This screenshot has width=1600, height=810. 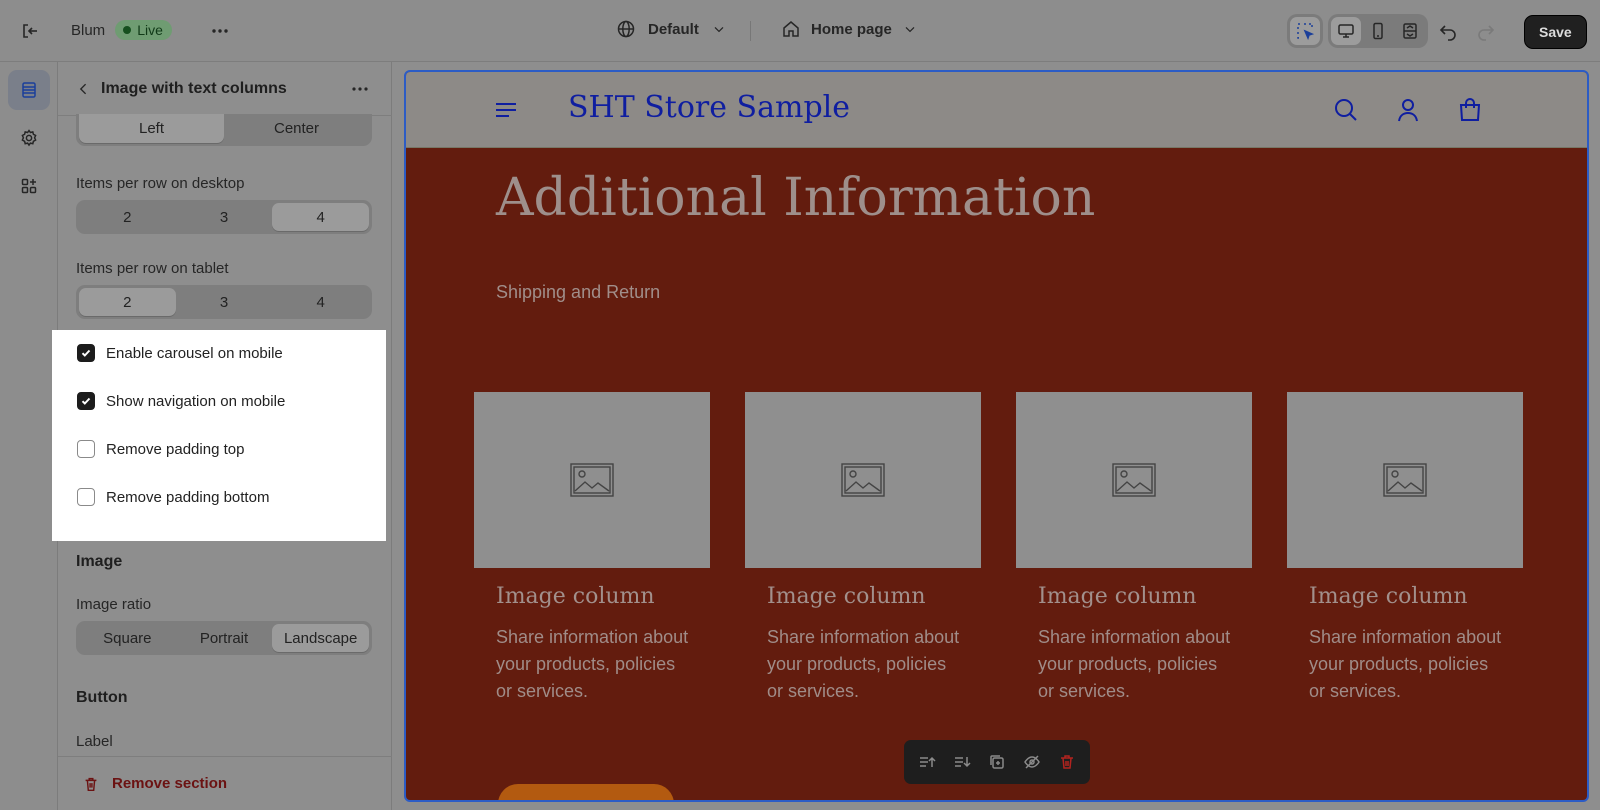 I want to click on account-icon, so click(x=1408, y=110).